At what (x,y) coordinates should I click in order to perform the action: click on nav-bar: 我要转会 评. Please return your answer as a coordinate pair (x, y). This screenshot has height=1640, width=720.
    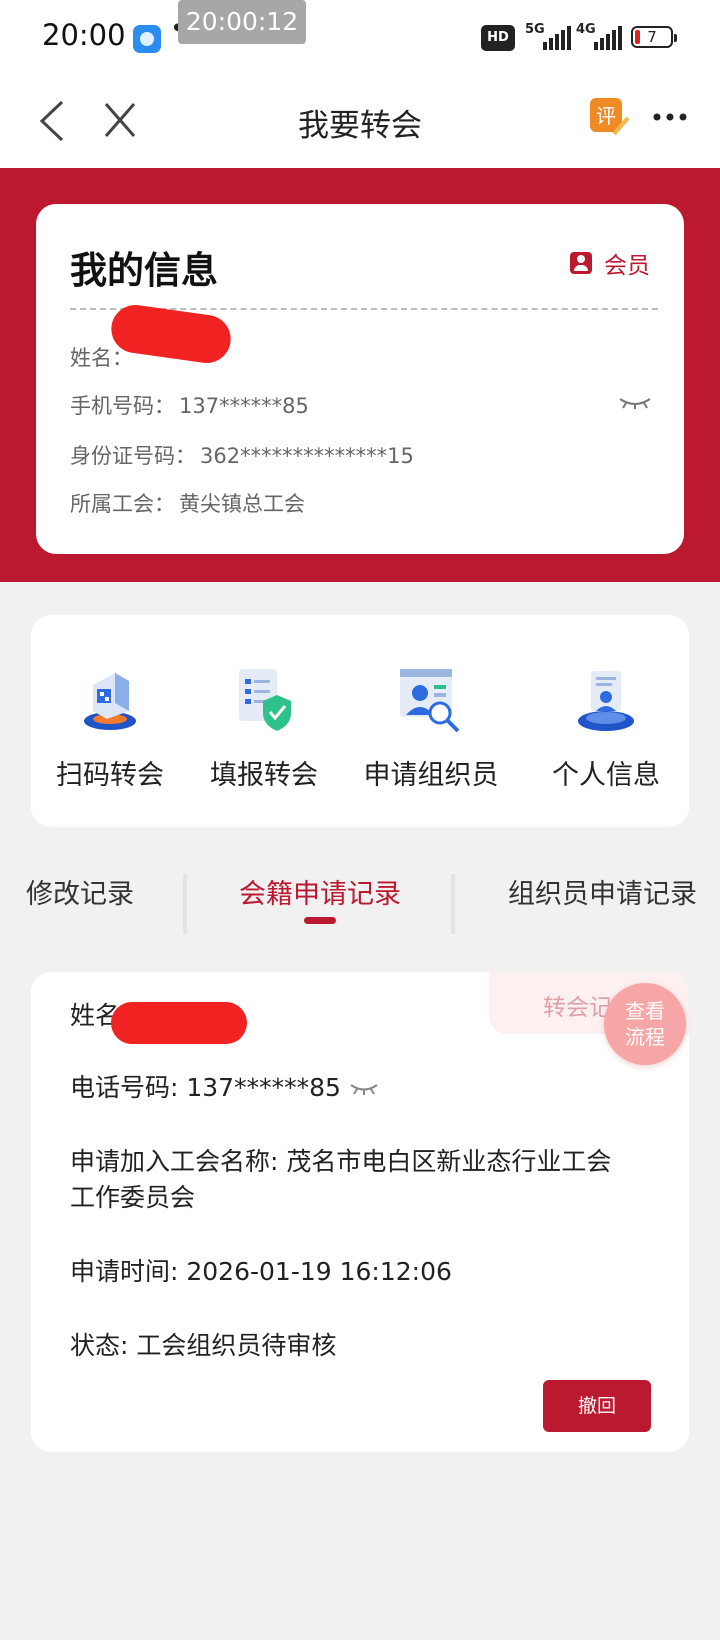
    Looking at the image, I should click on (360, 123).